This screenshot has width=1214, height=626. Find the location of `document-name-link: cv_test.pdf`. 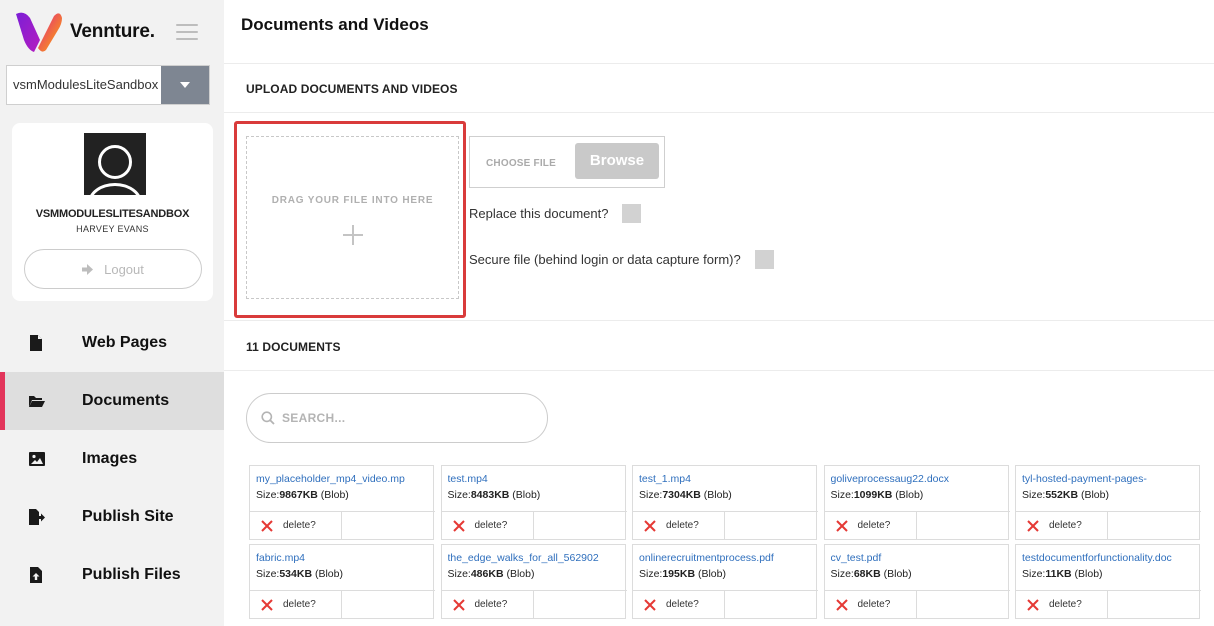

document-name-link: cv_test.pdf is located at coordinates (919, 558).